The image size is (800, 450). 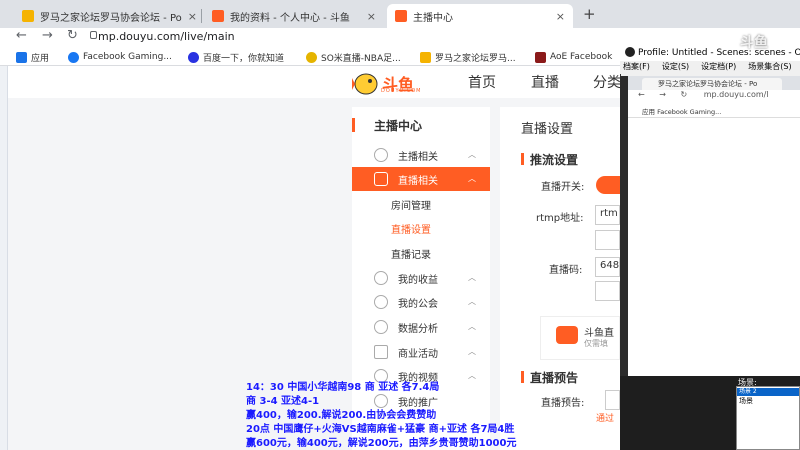 What do you see at coordinates (718, 66) in the screenshot?
I see `obs-menu-profile: 设定档(P)` at bounding box center [718, 66].